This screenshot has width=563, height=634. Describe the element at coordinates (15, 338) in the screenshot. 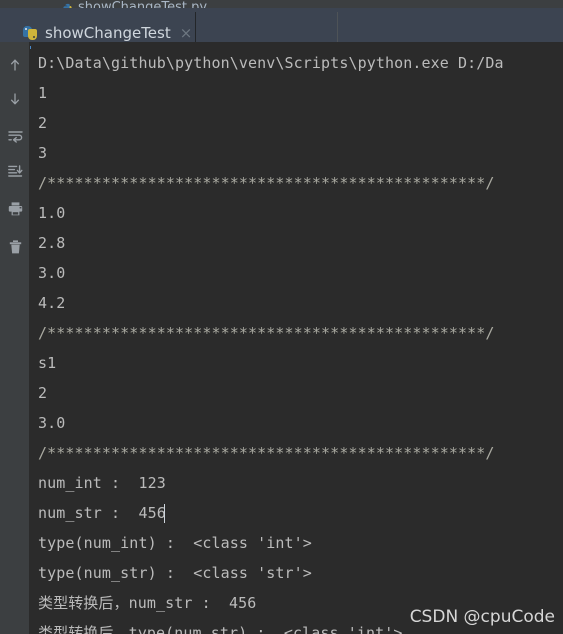

I see `console-toolbar` at that location.